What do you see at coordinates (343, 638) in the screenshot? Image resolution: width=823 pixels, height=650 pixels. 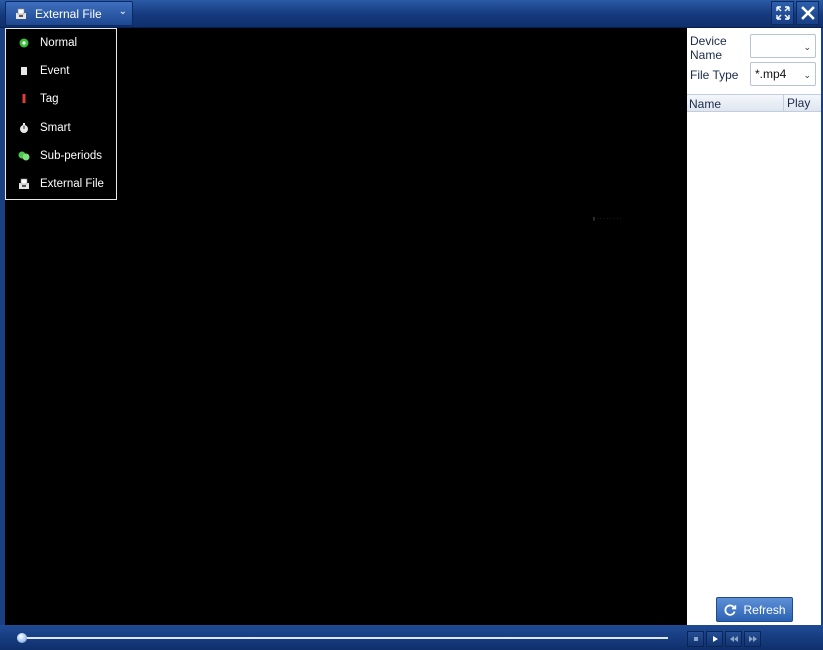 I see `progress-track` at bounding box center [343, 638].